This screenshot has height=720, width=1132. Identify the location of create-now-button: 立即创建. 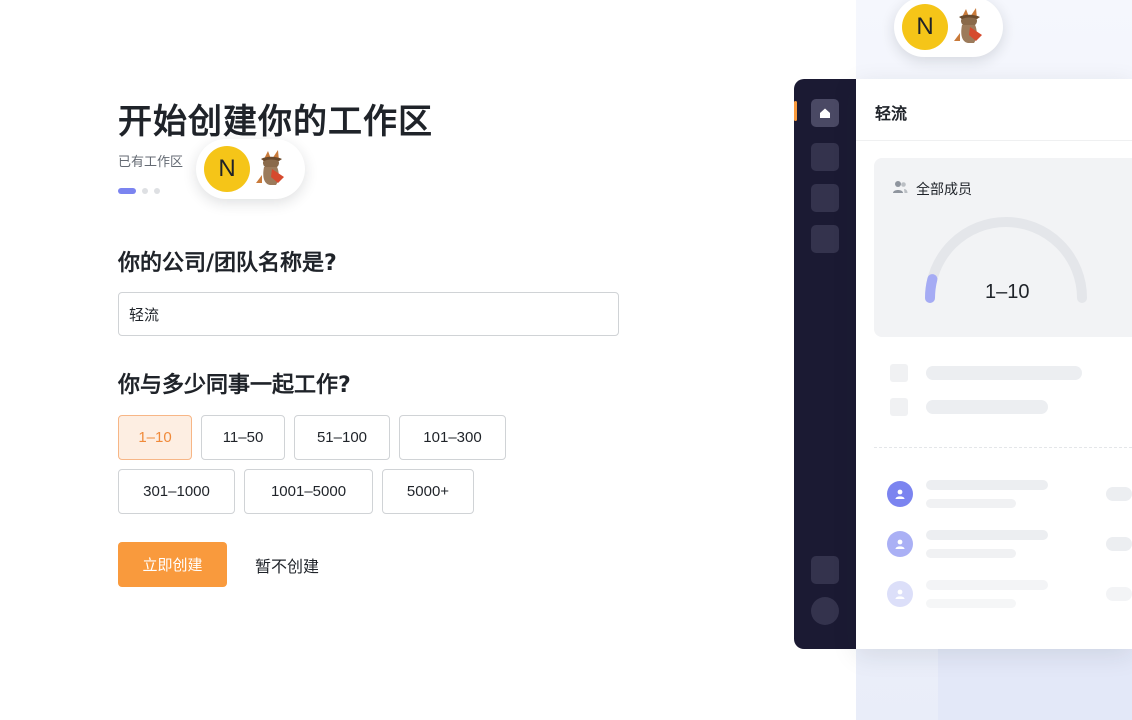
(172, 564).